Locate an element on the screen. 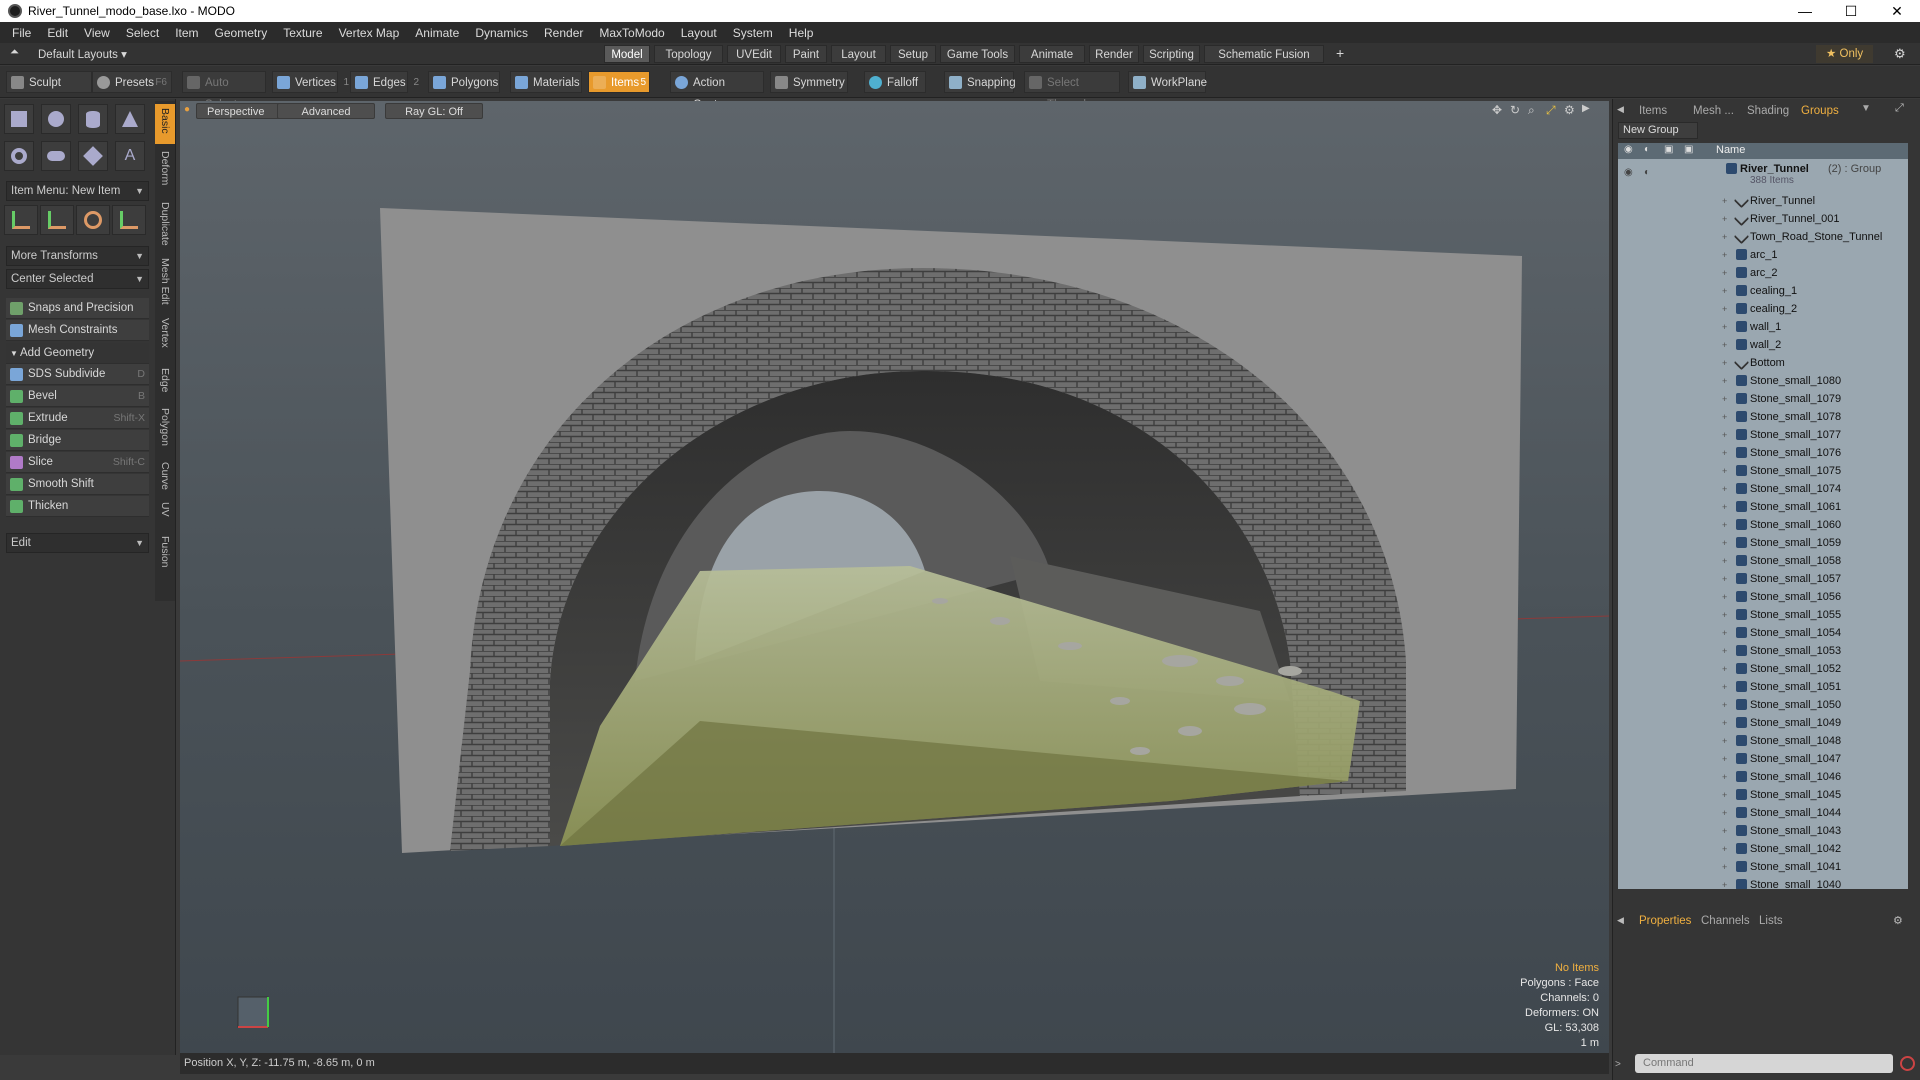 This screenshot has height=1080, width=1920. menu-vertex-map: Vertex Map is located at coordinates (369, 33).